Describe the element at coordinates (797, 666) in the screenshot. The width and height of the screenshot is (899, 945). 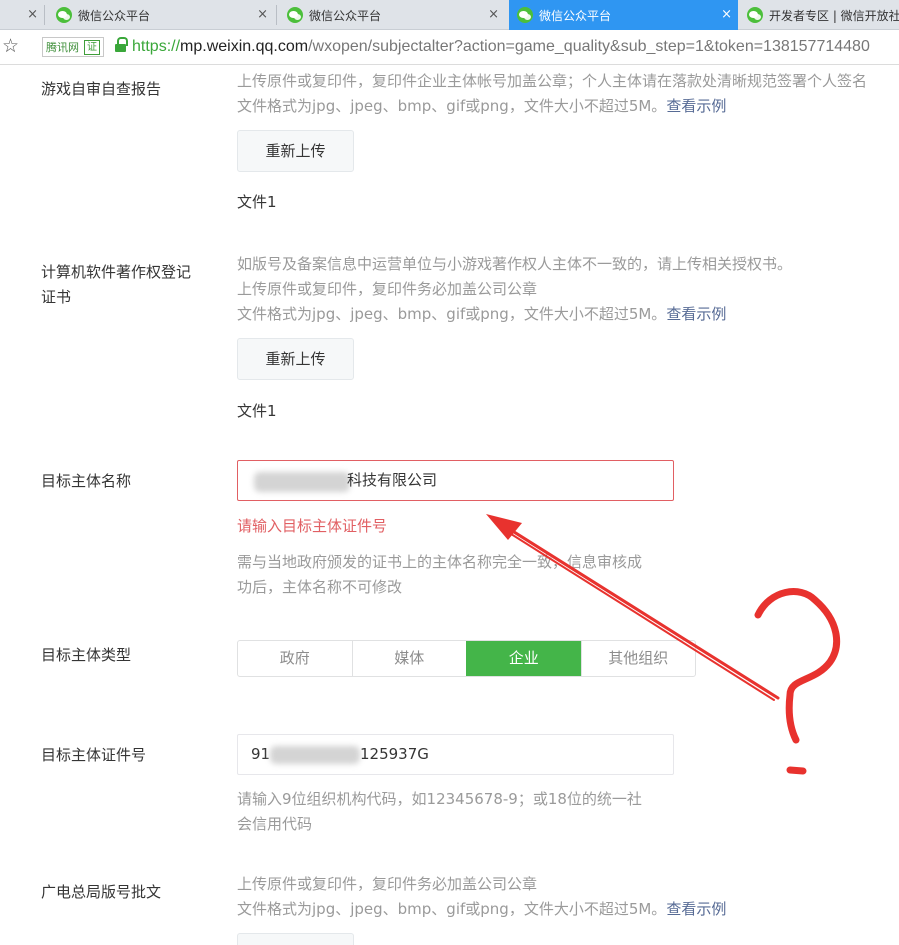
I see `question-mark-curve` at that location.